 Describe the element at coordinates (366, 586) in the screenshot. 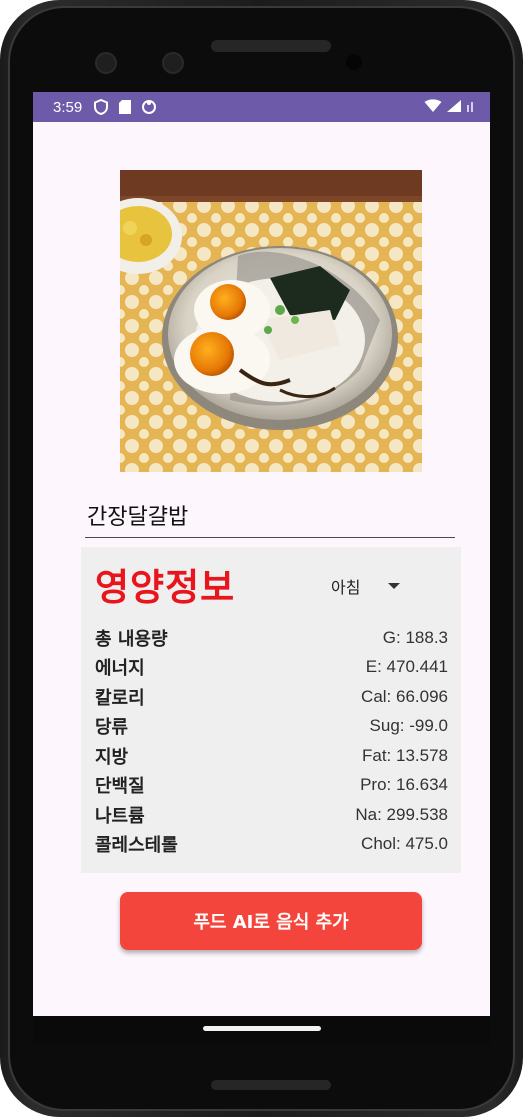

I see `meal-dropdown: 아침` at that location.